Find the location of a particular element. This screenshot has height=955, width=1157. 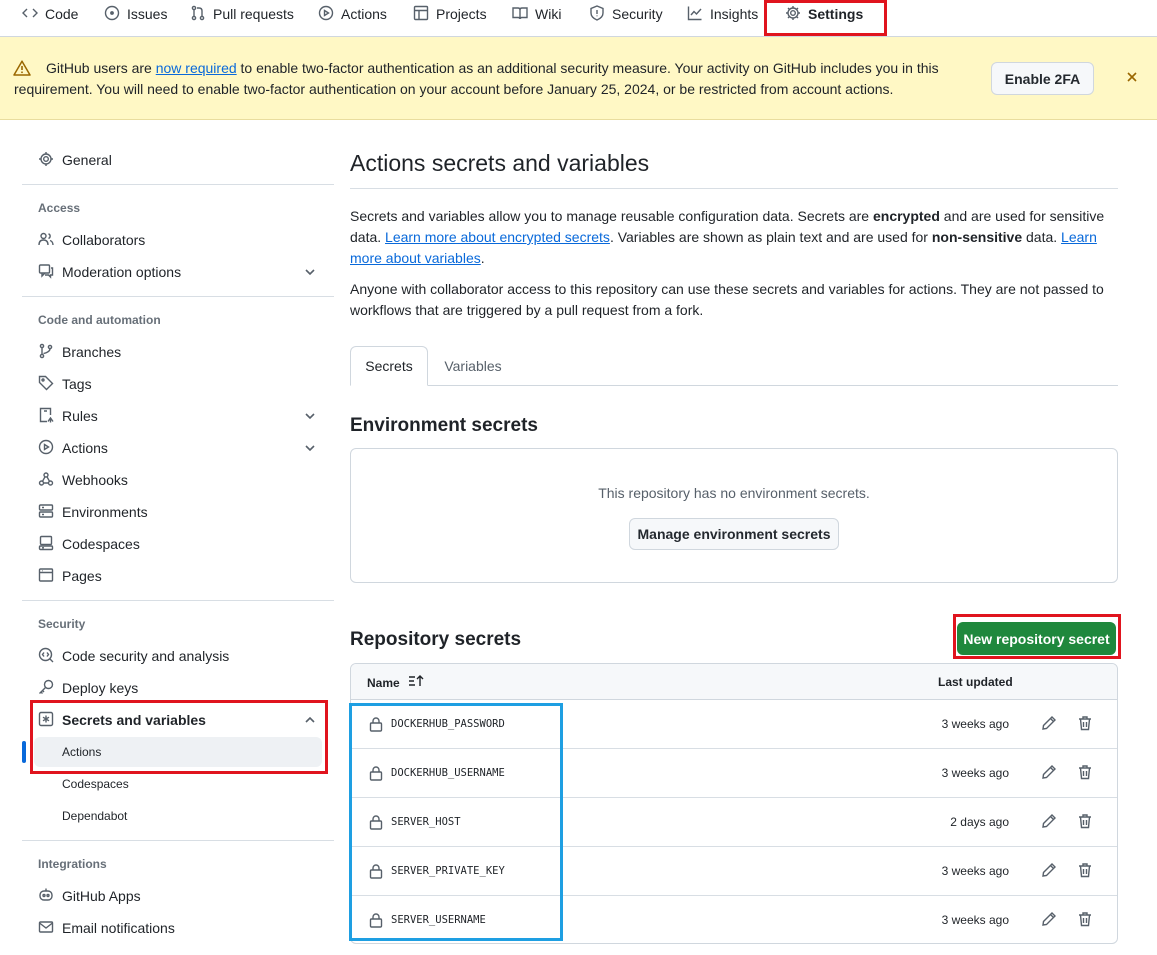

sidebar-item-rules: Rules is located at coordinates (68, 416).